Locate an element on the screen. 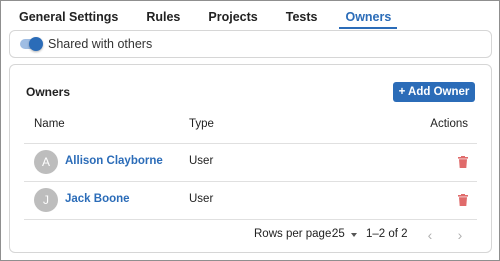 The height and width of the screenshot is (261, 500). shared-toggle is located at coordinates (31, 44).